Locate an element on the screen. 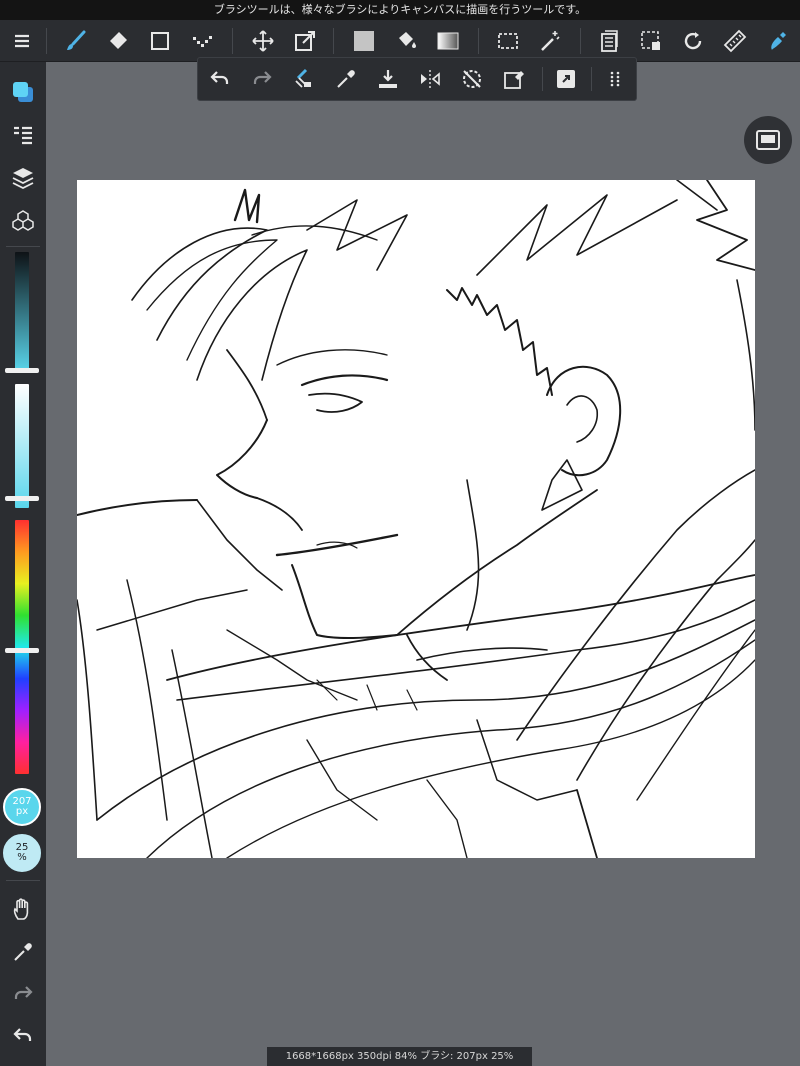  import-icon is located at coordinates (388, 79).